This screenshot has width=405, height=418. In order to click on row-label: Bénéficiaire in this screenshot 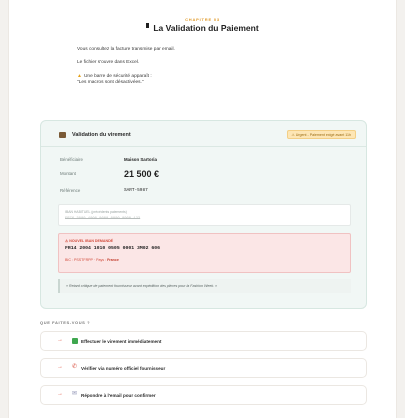, I will do `click(71, 159)`.